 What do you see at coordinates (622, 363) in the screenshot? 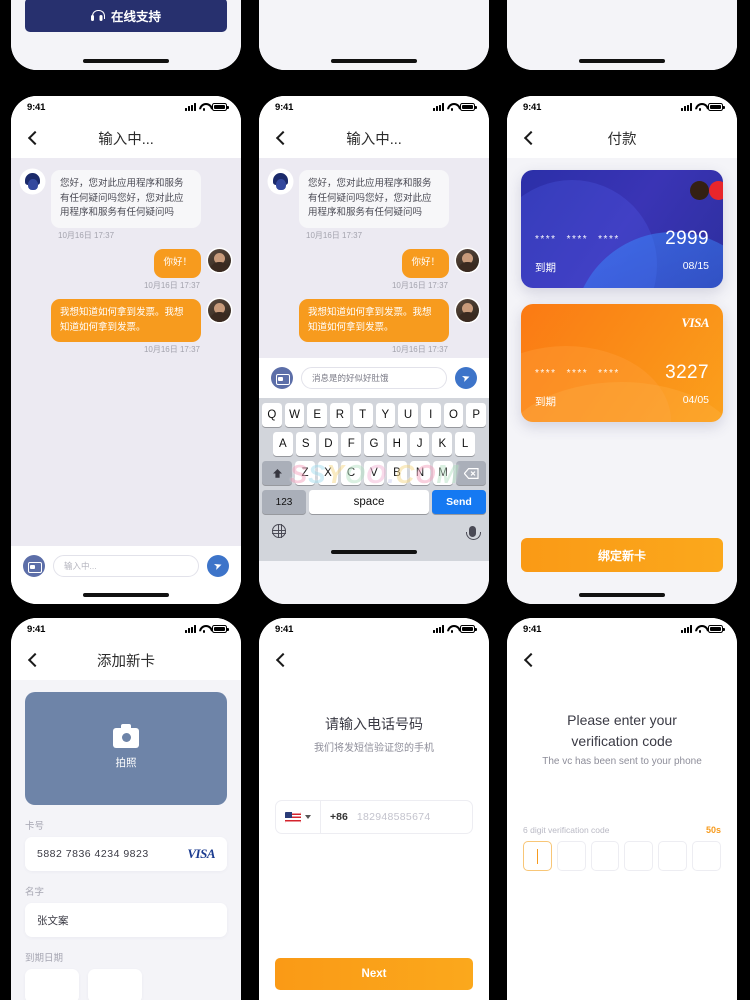
I see `payment-card-visa: VISA **** **** **** 3227 到期 04/05` at bounding box center [622, 363].